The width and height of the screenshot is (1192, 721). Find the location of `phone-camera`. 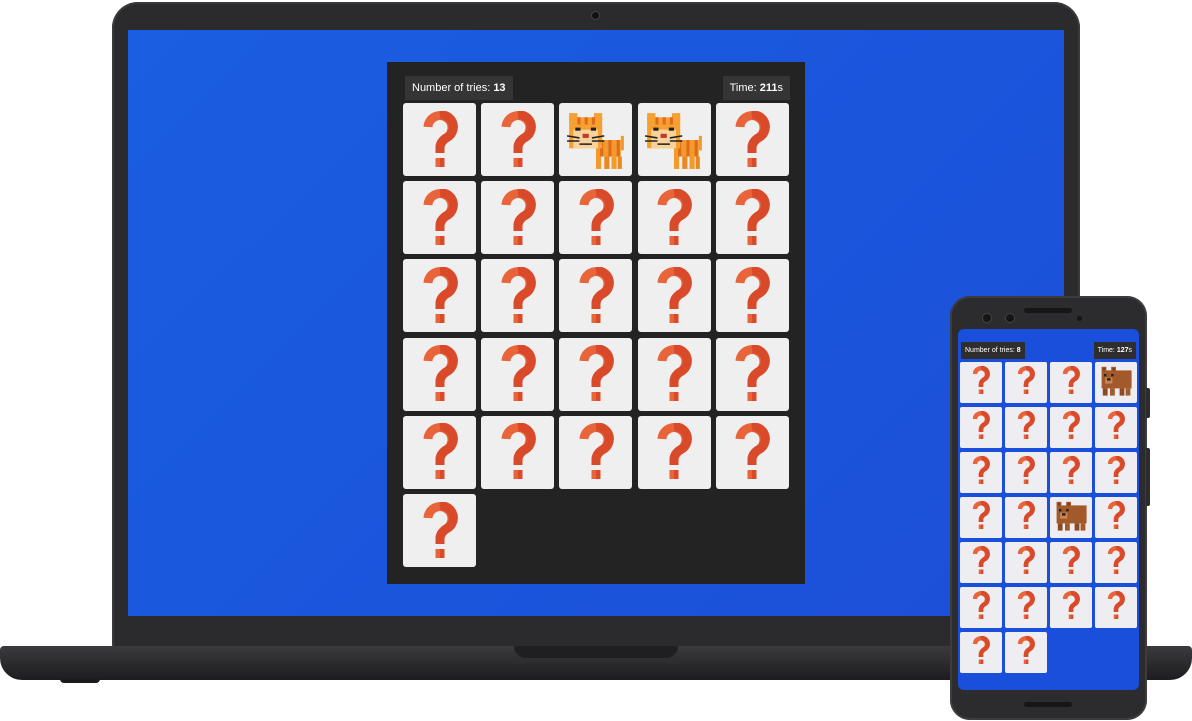

phone-camera is located at coordinates (987, 318).